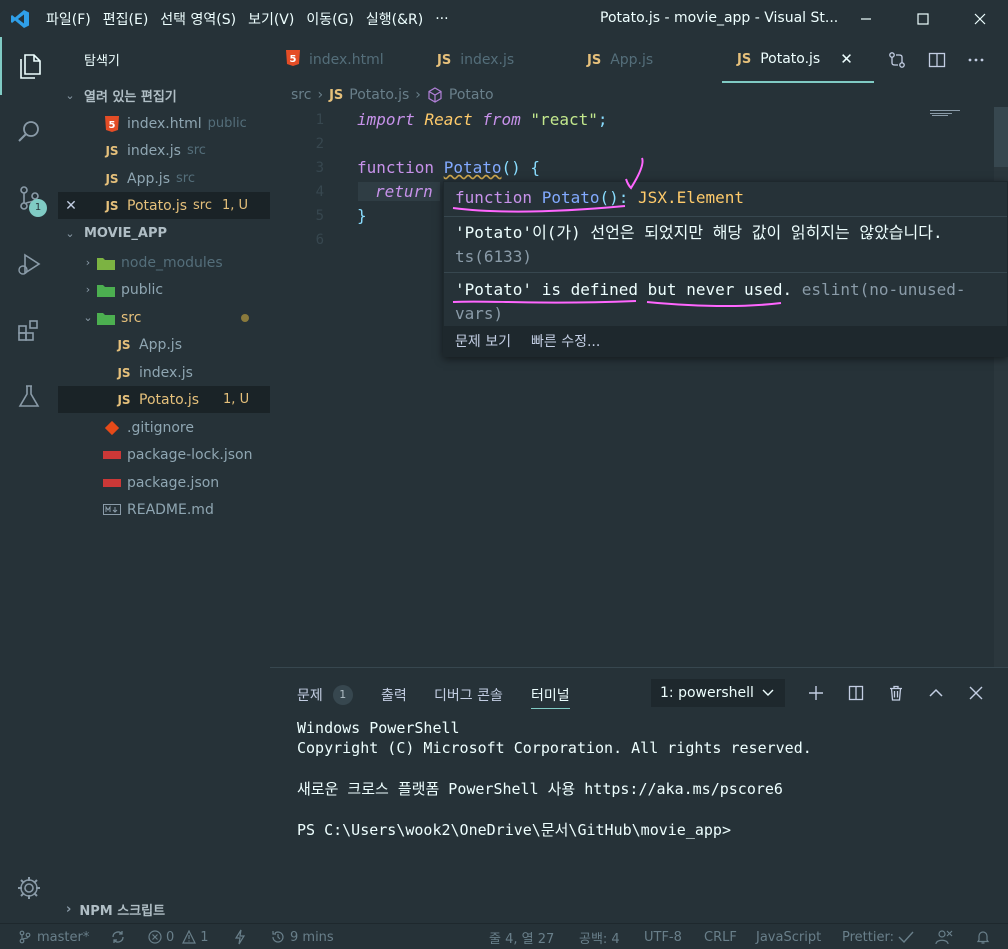 This screenshot has width=1008, height=949. What do you see at coordinates (788, 936) in the screenshot?
I see `language-mode: JavaScript` at bounding box center [788, 936].